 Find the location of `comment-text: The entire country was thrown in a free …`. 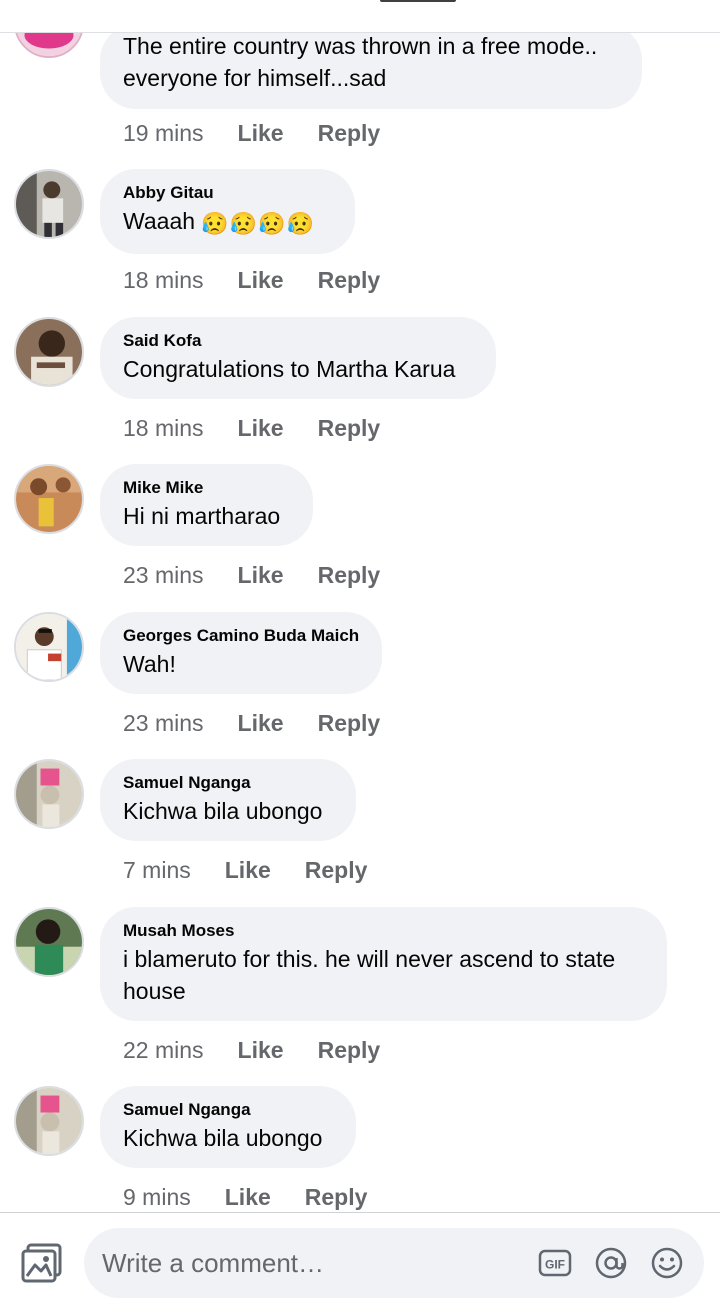

comment-text: The entire country was thrown in a free … is located at coordinates (360, 62).